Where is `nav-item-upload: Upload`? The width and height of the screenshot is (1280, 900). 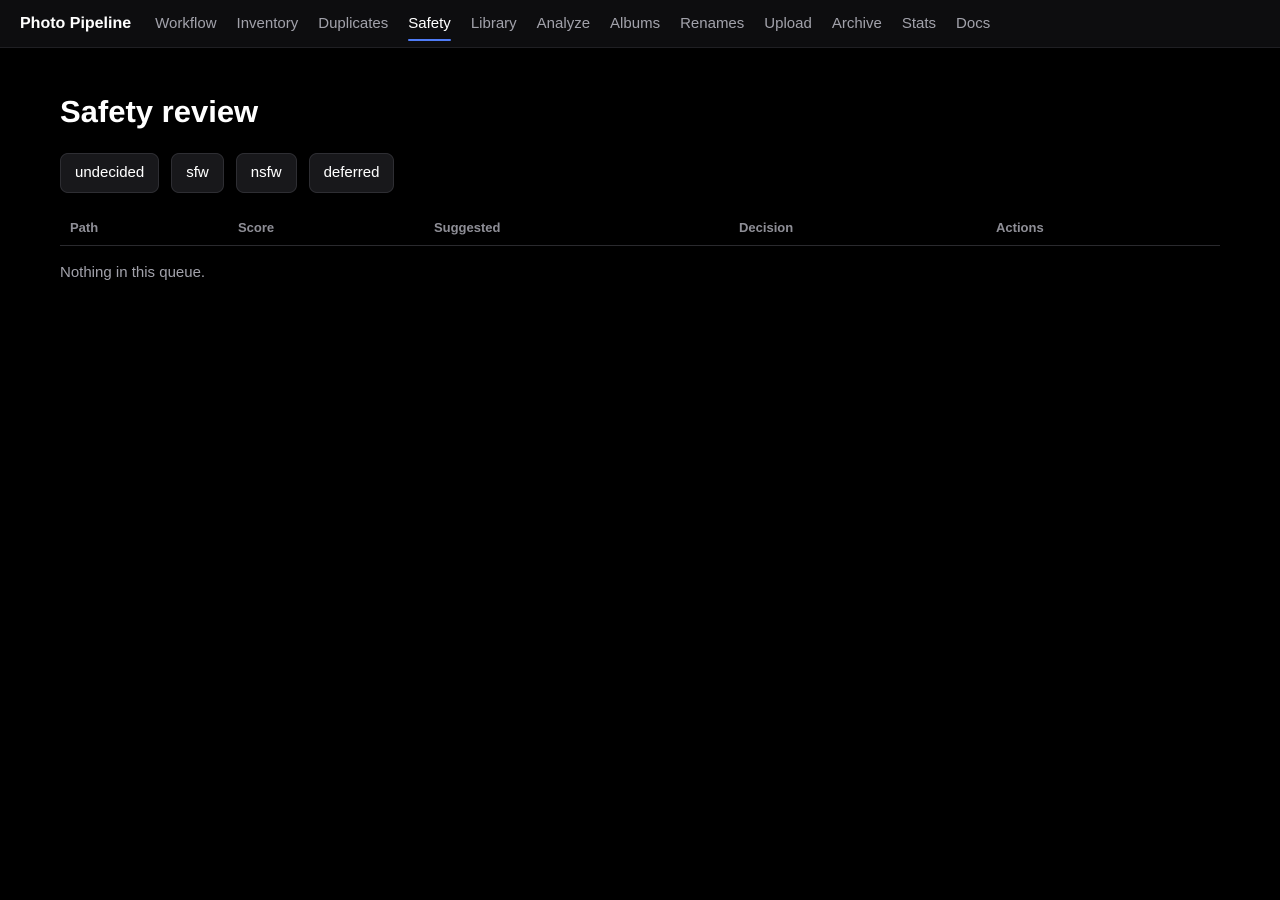
nav-item-upload: Upload is located at coordinates (788, 24).